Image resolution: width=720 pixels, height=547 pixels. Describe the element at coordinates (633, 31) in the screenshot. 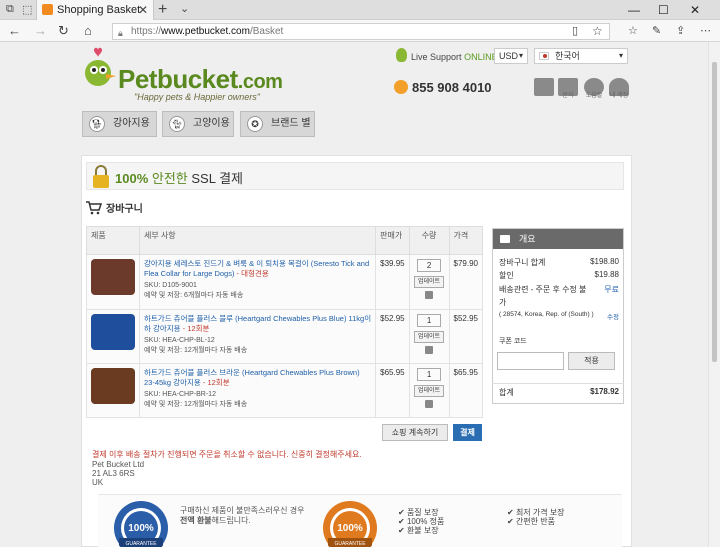

I see `favorites-hub-icon: ☆` at that location.